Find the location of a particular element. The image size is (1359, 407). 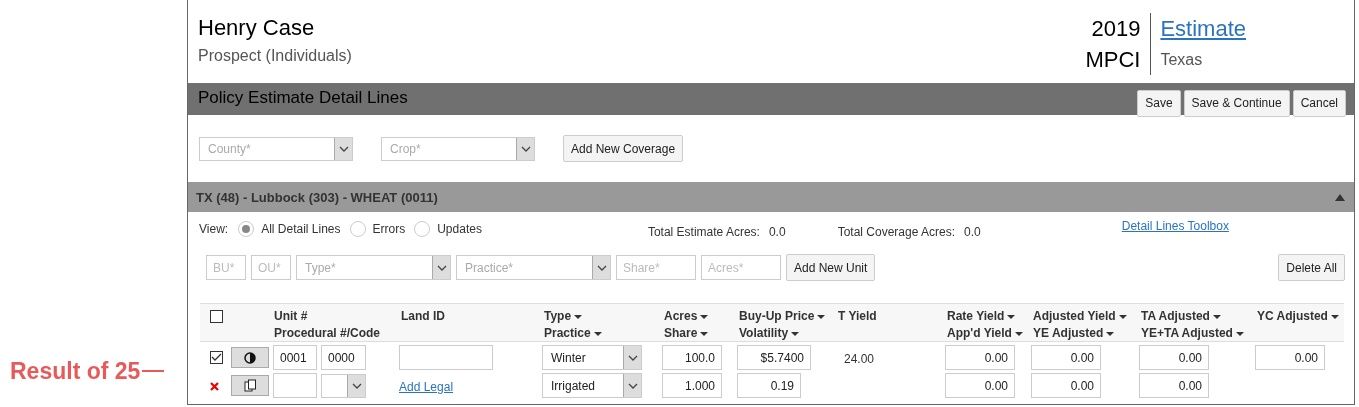

yc-adjusted-input: 0.00 is located at coordinates (1290, 357).